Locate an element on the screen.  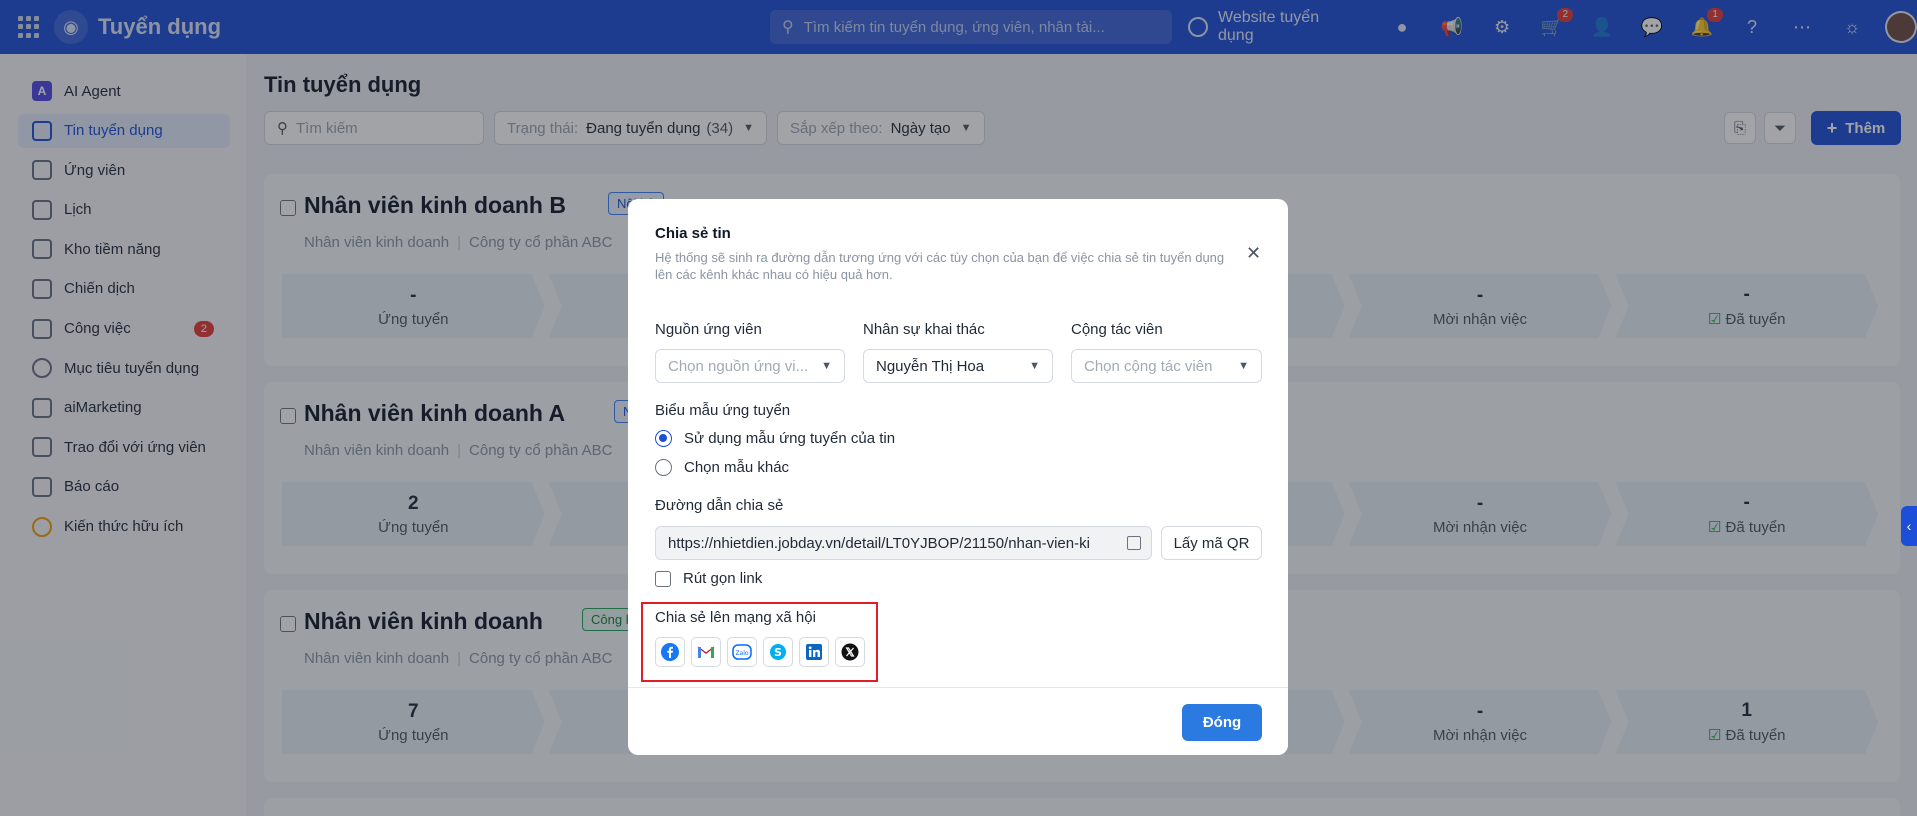
social-share-buttons: Zalo S is located at coordinates (763, 652).